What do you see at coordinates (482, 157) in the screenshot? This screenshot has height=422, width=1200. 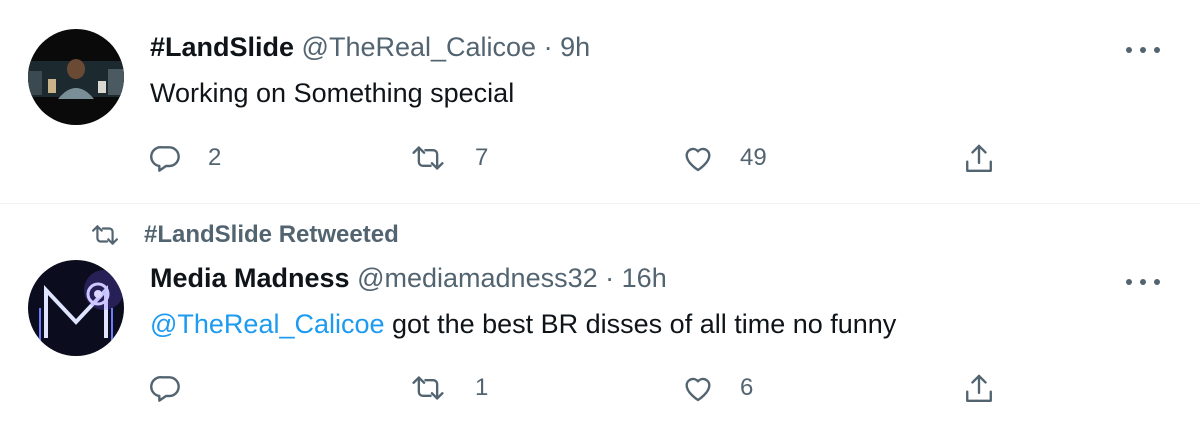 I see `retweet-count: 7` at bounding box center [482, 157].